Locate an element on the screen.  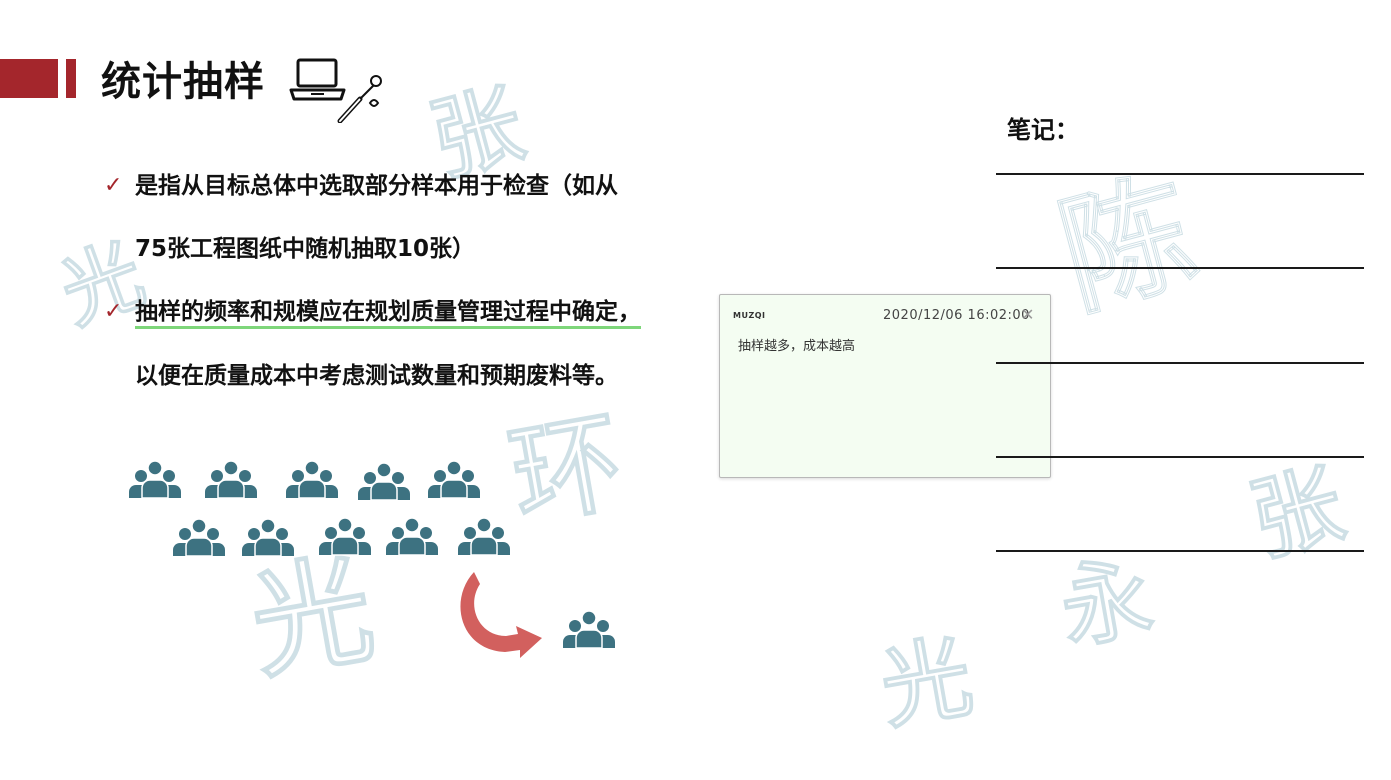
sticky-note-brand: MUZQI is located at coordinates (749, 315).